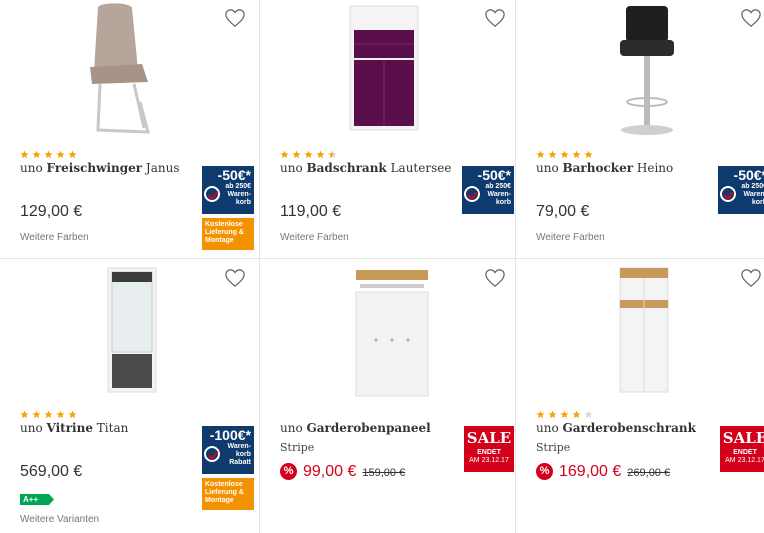 Image resolution: width=764 pixels, height=533 pixels. I want to click on price: 79,00 €, so click(563, 211).